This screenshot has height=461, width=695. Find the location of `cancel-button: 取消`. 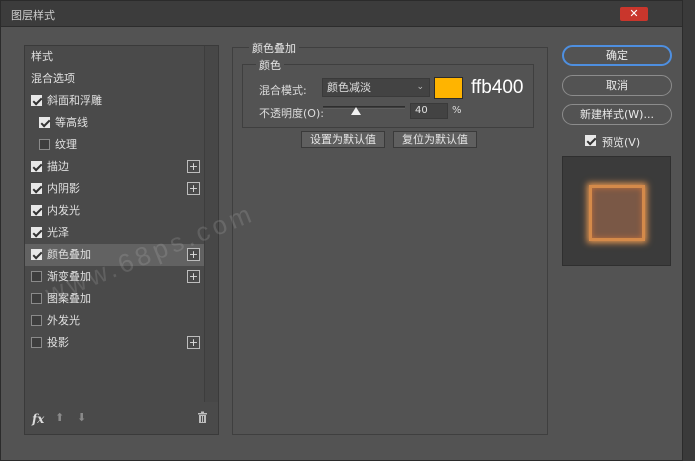

cancel-button: 取消 is located at coordinates (617, 85).